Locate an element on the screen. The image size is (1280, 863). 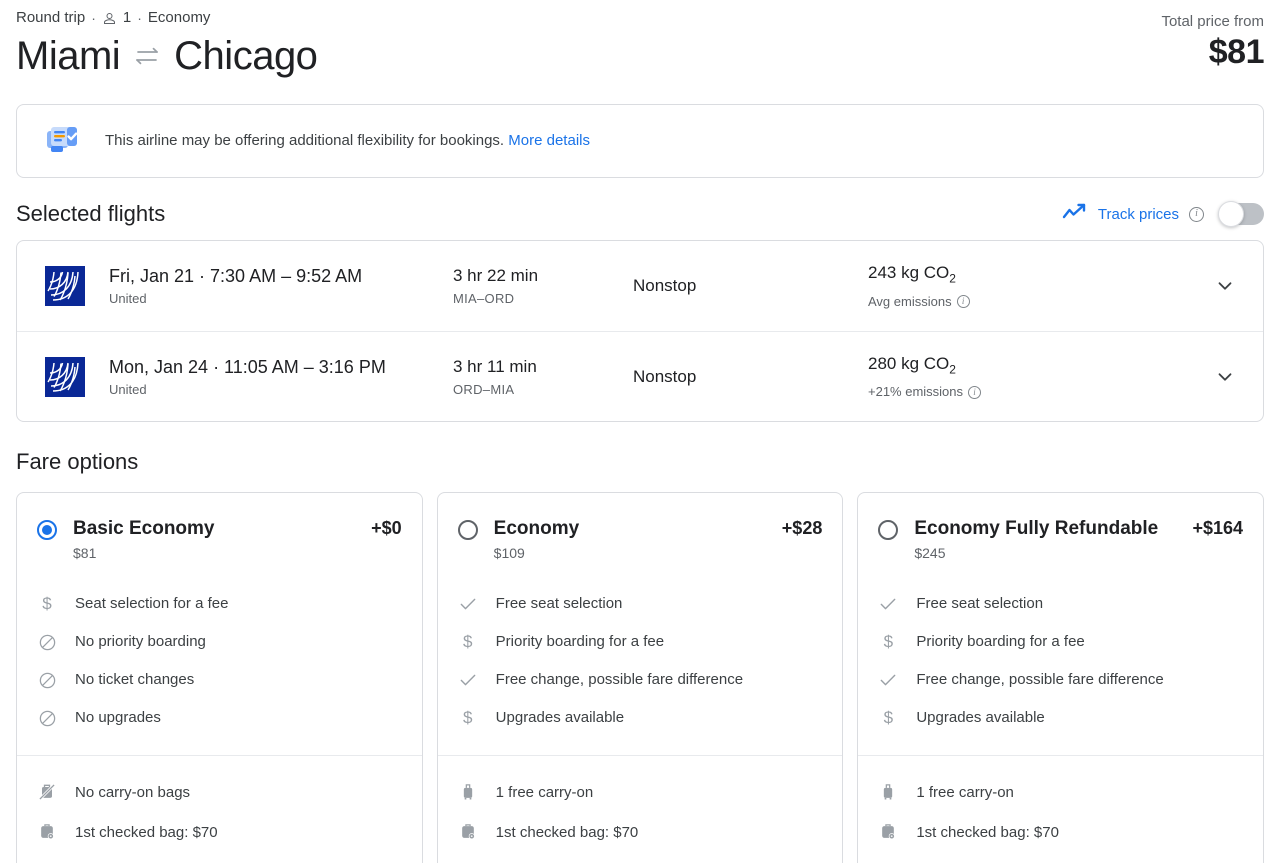
flight-emissions-note-block: Avg emissions i is located at coordinates (1036, 302).